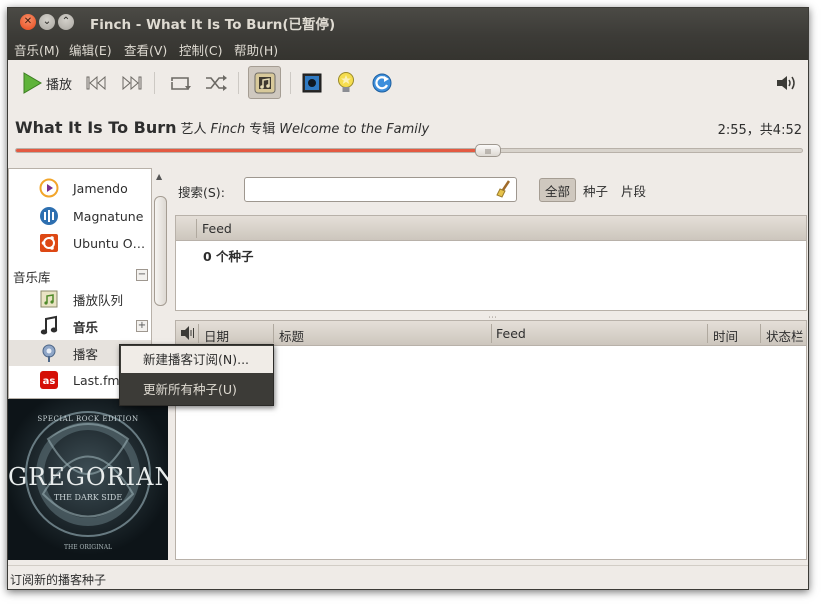  Describe the element at coordinates (201, 192) in the screenshot. I see `search-label: 搜索(S):` at that location.